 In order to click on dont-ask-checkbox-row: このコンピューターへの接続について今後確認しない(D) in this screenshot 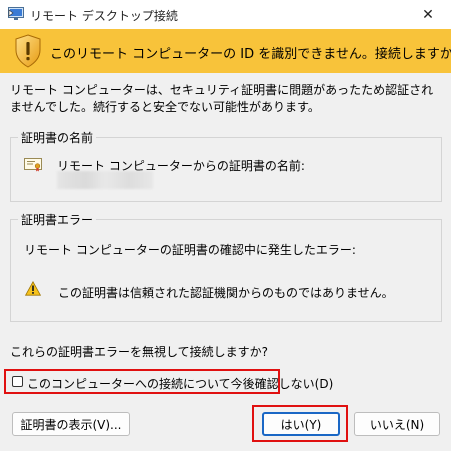, I will do `click(168, 381)`.